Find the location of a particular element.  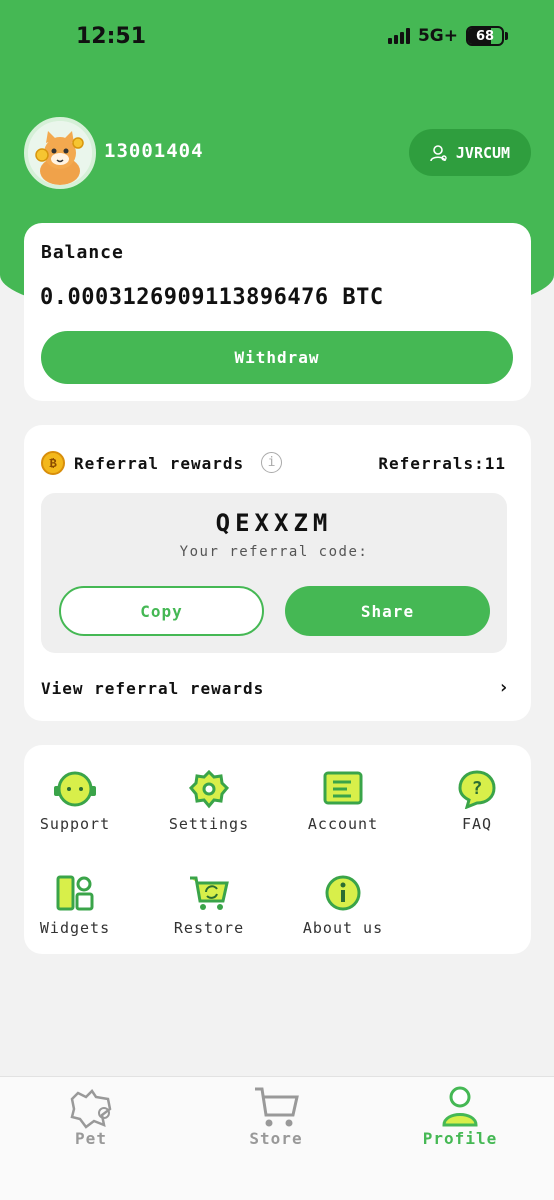

menu-item-label: About us is located at coordinates (343, 928).